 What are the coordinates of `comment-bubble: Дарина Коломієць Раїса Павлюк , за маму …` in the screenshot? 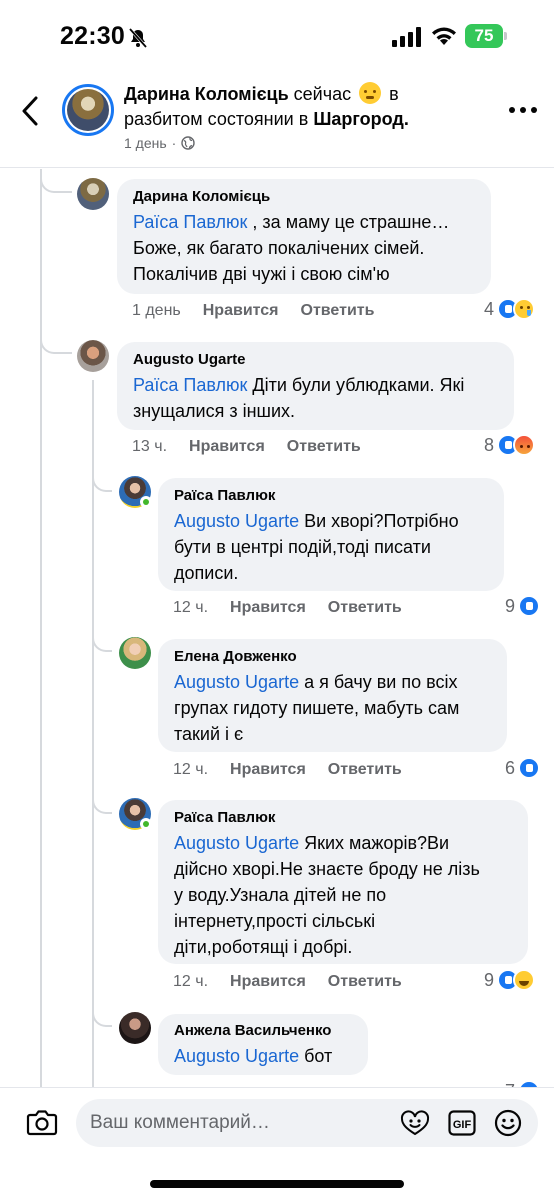 It's located at (304, 236).